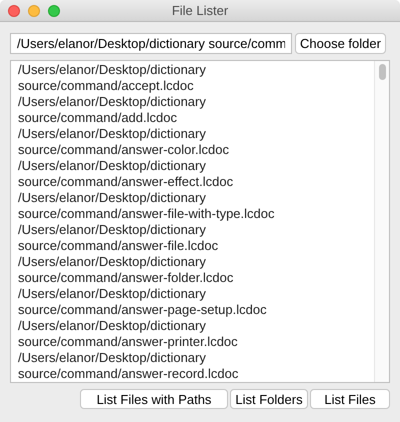 The height and width of the screenshot is (422, 400). Describe the element at coordinates (126, 278) in the screenshot. I see `file-path-line: source/command/answer-folder.lcdoc` at that location.